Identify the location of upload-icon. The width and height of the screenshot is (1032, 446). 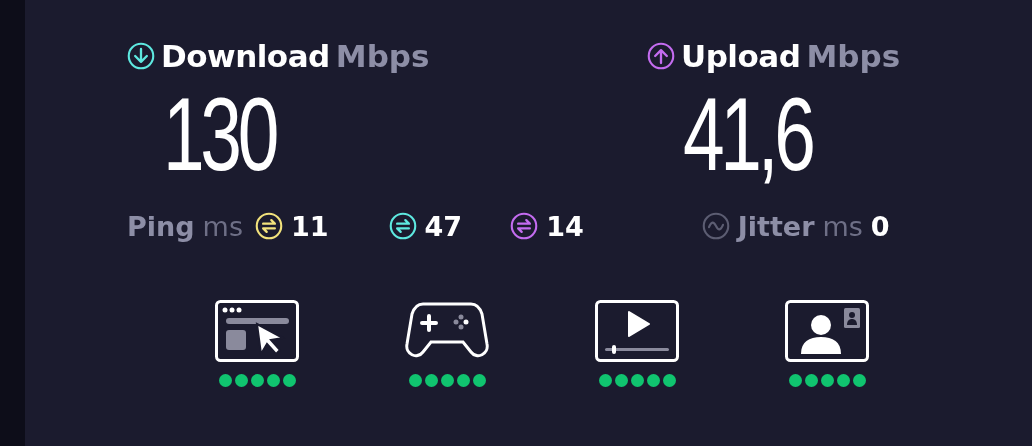
(661, 56).